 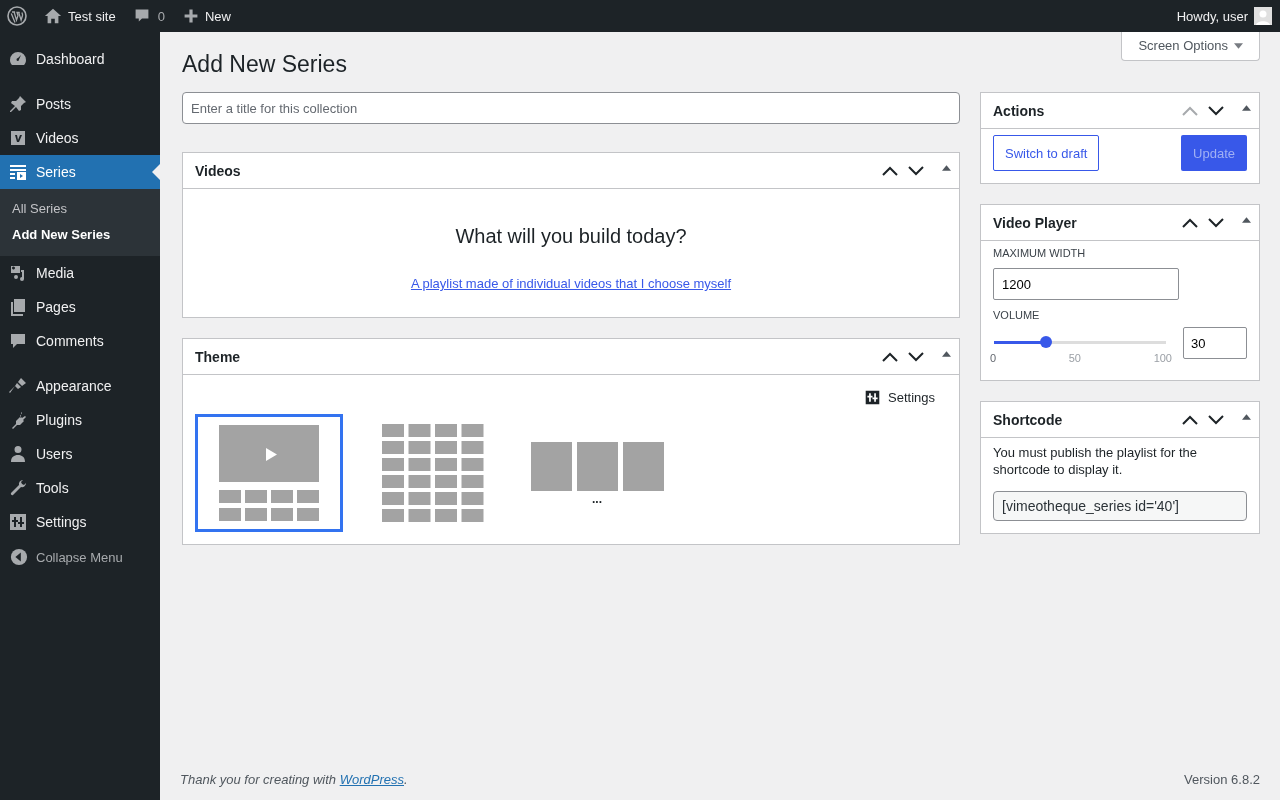 I want to click on wordpress-link: WordPress, so click(x=371, y=779).